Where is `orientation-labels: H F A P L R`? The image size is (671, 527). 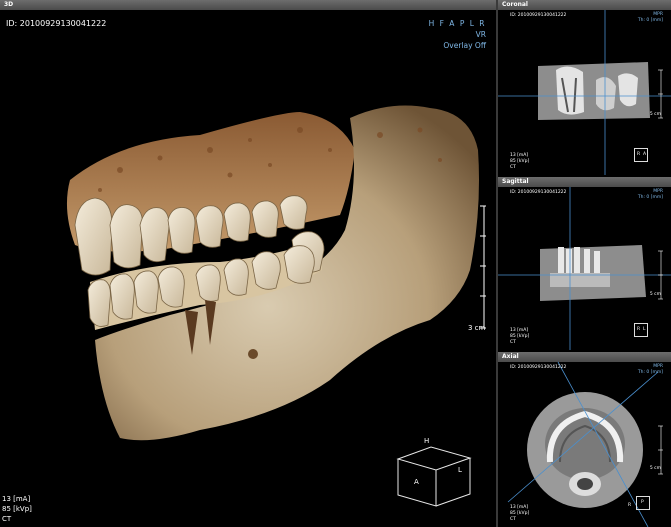 orientation-labels: H F A P L R is located at coordinates (457, 23).